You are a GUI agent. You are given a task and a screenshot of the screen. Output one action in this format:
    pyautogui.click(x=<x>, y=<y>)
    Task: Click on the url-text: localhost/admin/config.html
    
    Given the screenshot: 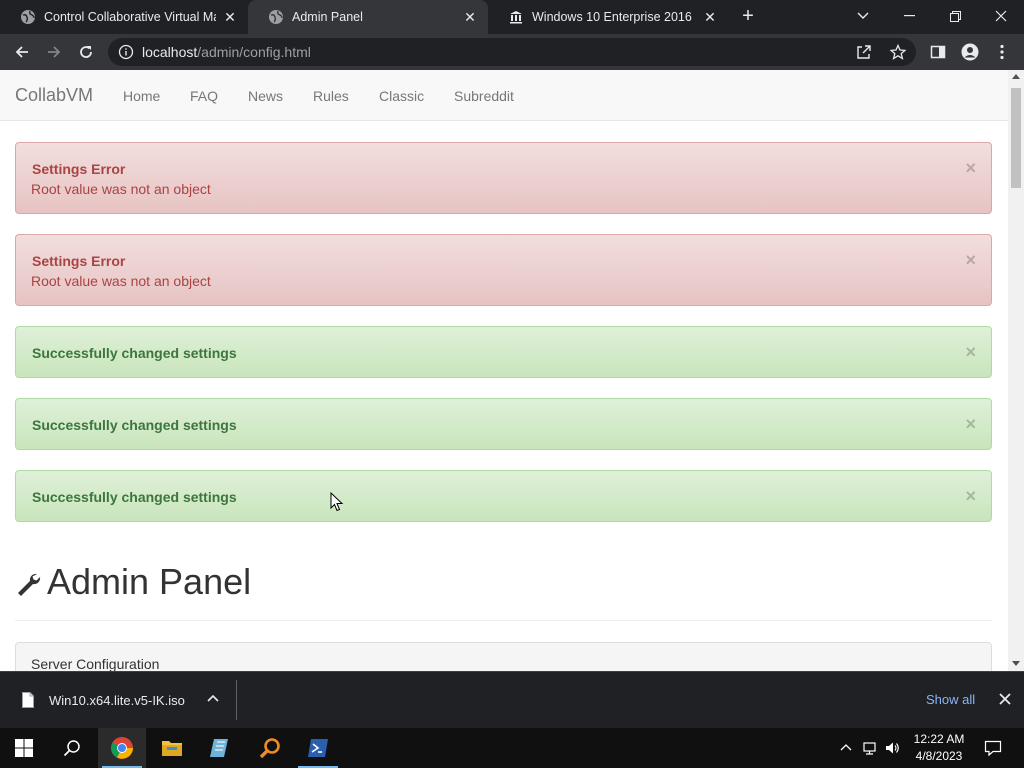 What is the action you would take?
    pyautogui.click(x=226, y=52)
    